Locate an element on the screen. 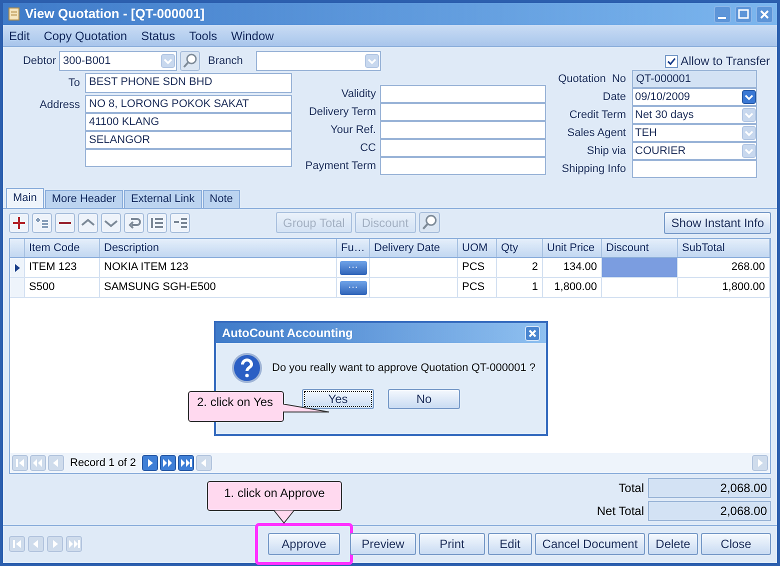 Image resolution: width=780 pixels, height=566 pixels. address-field is located at coordinates (188, 158).